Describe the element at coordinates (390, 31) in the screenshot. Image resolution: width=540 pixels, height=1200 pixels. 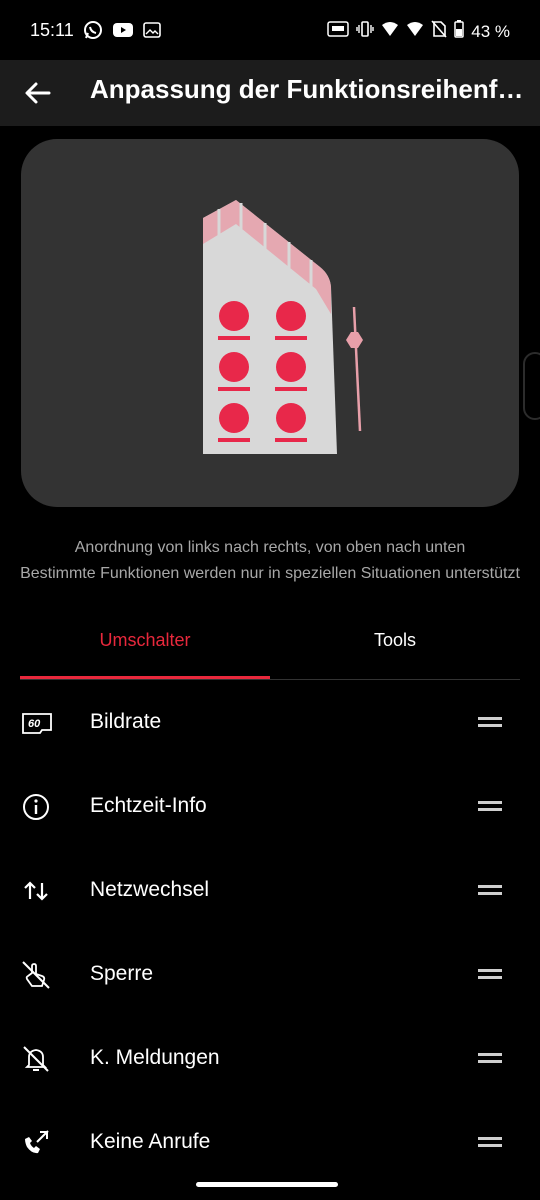
I see `wifi-icon` at that location.